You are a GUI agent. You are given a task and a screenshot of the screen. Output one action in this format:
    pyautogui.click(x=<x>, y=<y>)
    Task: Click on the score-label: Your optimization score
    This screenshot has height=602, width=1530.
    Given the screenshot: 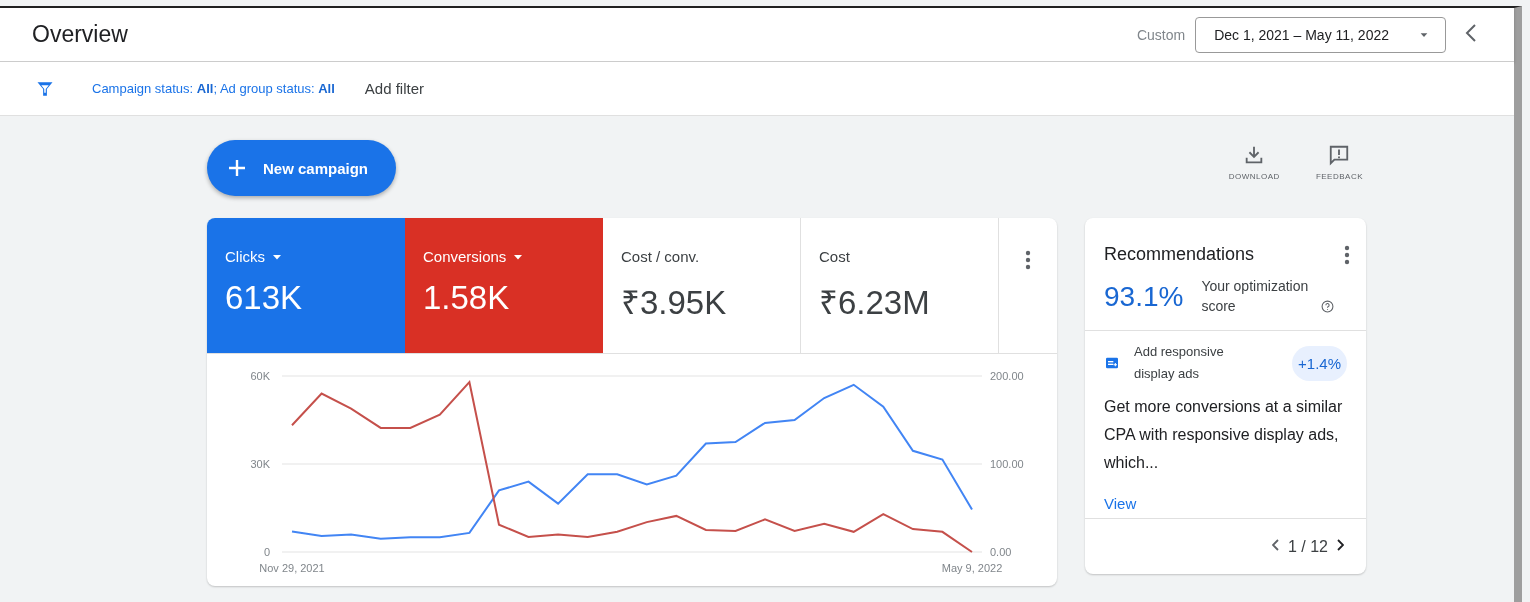 What is the action you would take?
    pyautogui.click(x=1255, y=296)
    